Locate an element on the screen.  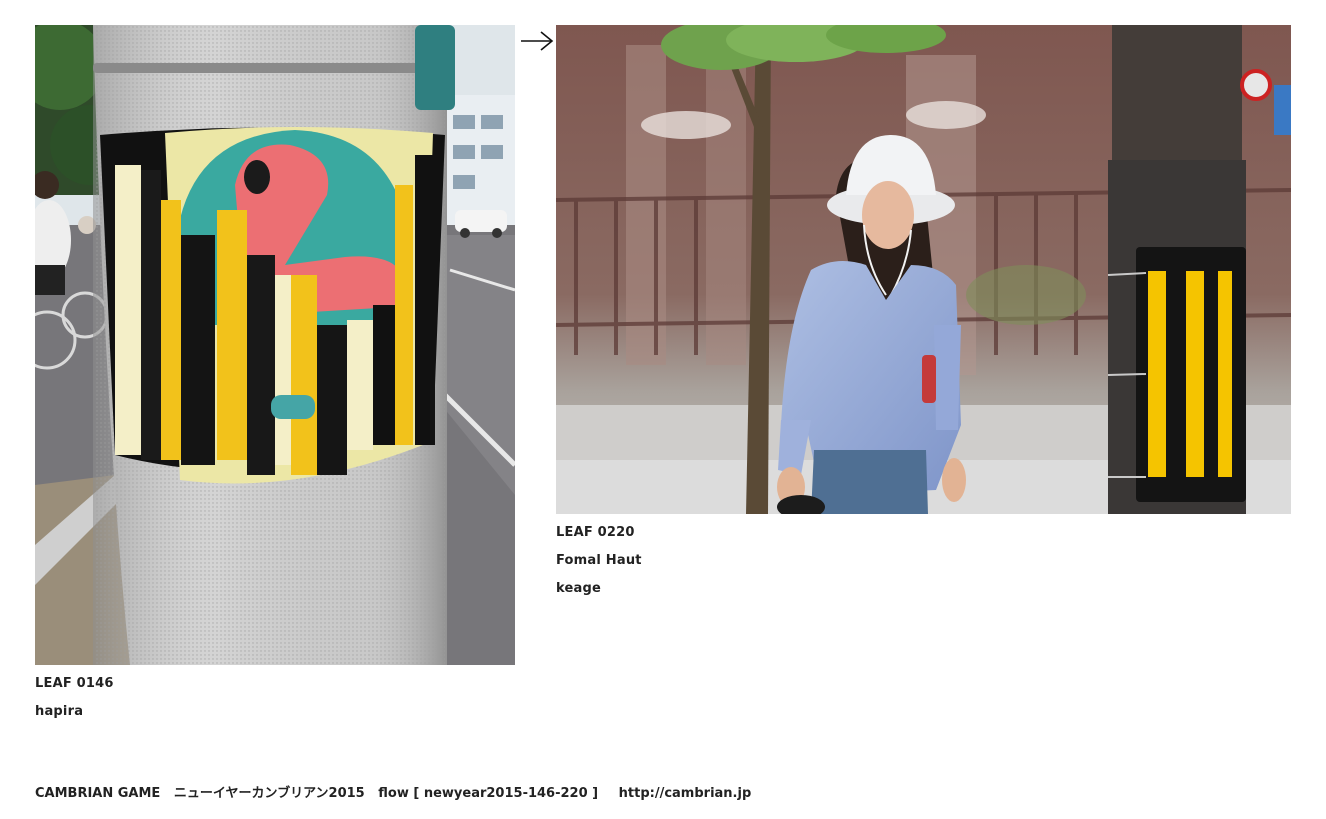
leaf-0220-number: LEAF 0220 is located at coordinates (595, 532).